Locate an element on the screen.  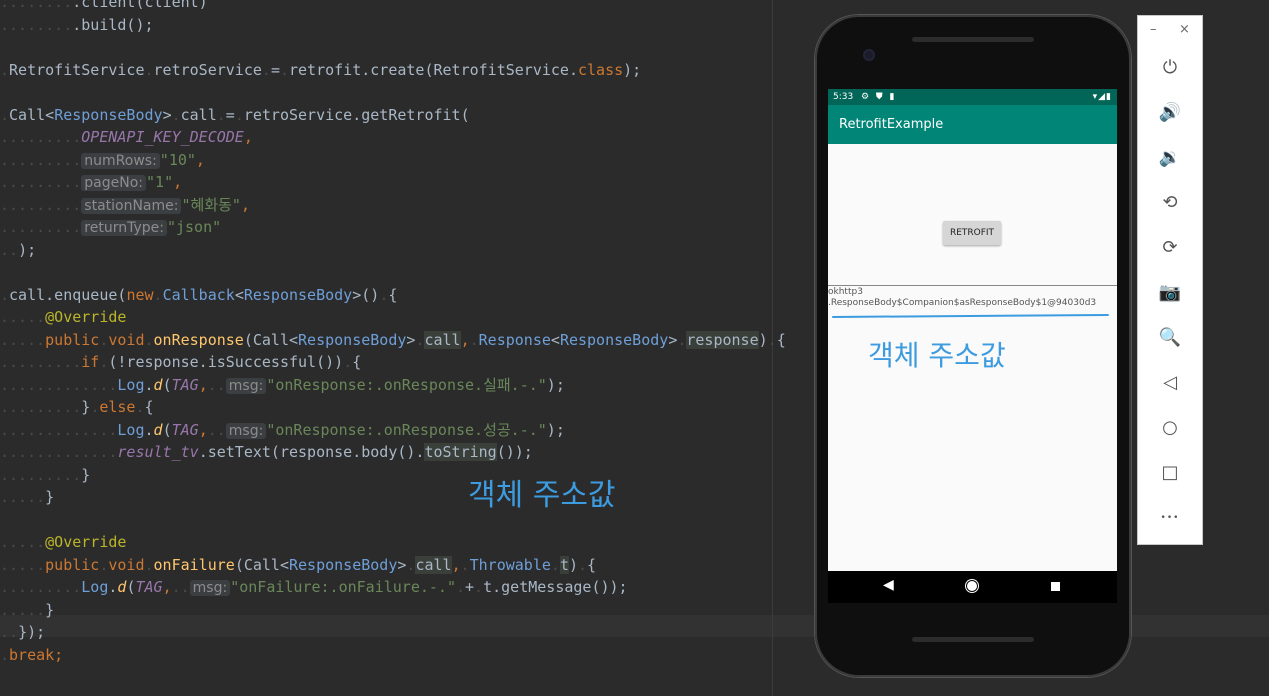
code-token: TAG is located at coordinates (185, 384).